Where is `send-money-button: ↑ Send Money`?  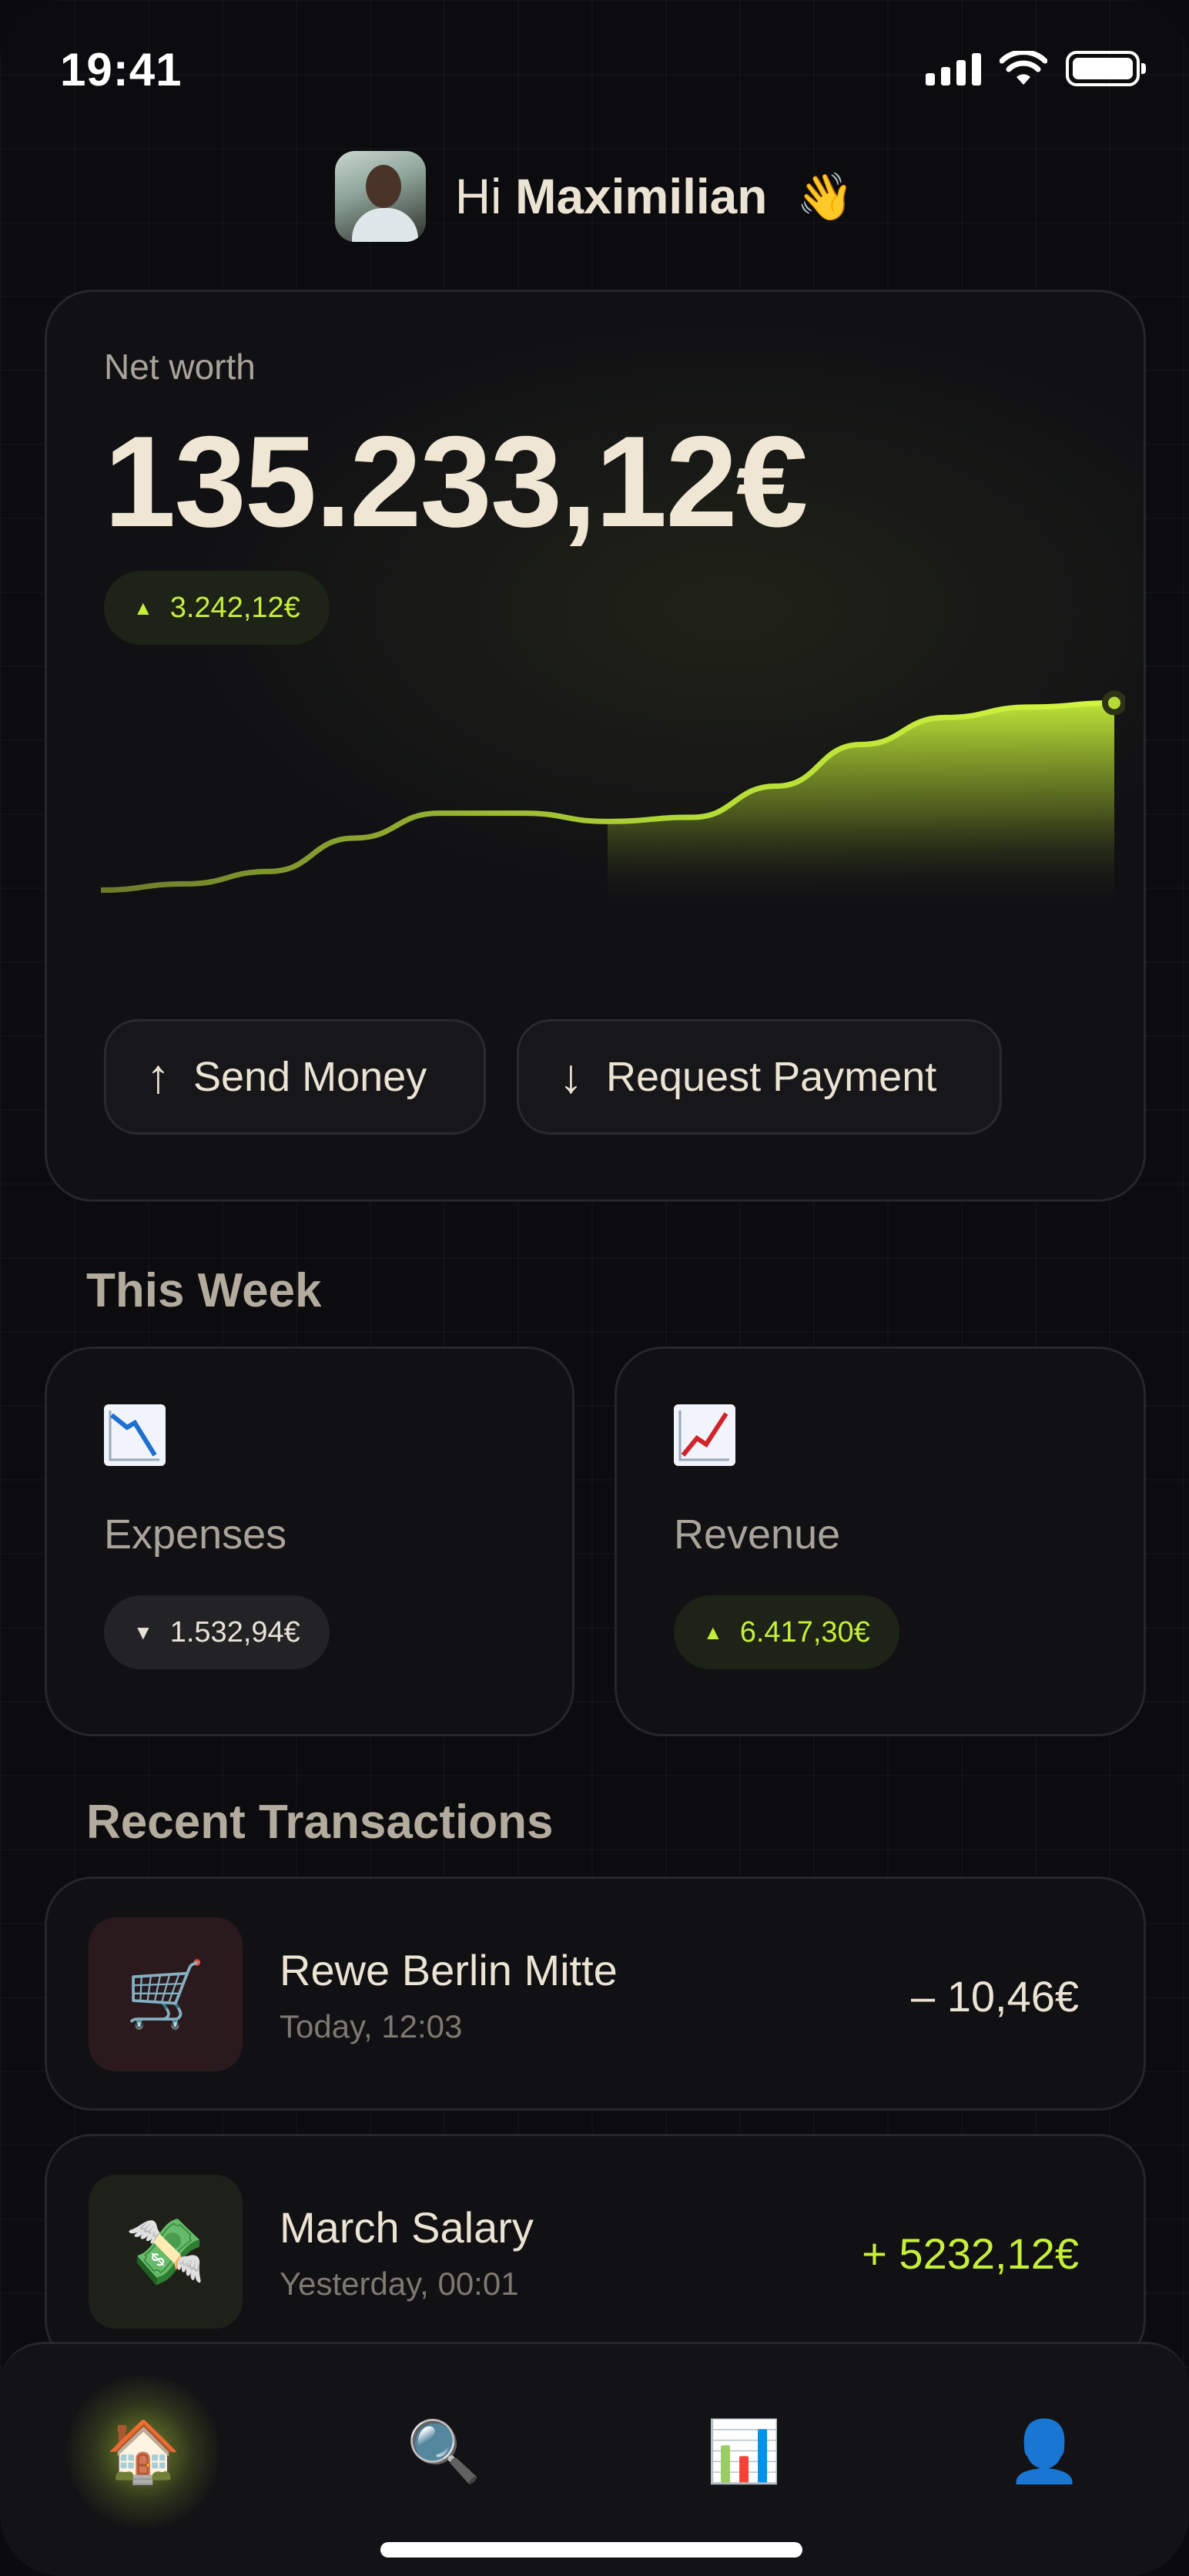 send-money-button: ↑ Send Money is located at coordinates (295, 1077).